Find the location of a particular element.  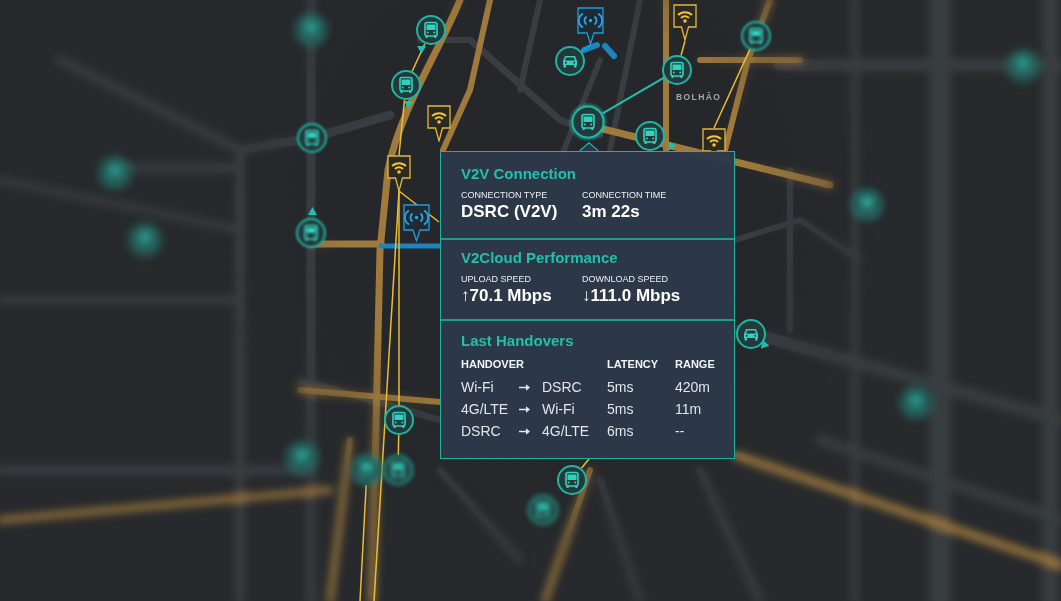

place-label: BOLHÃO is located at coordinates (699, 97).